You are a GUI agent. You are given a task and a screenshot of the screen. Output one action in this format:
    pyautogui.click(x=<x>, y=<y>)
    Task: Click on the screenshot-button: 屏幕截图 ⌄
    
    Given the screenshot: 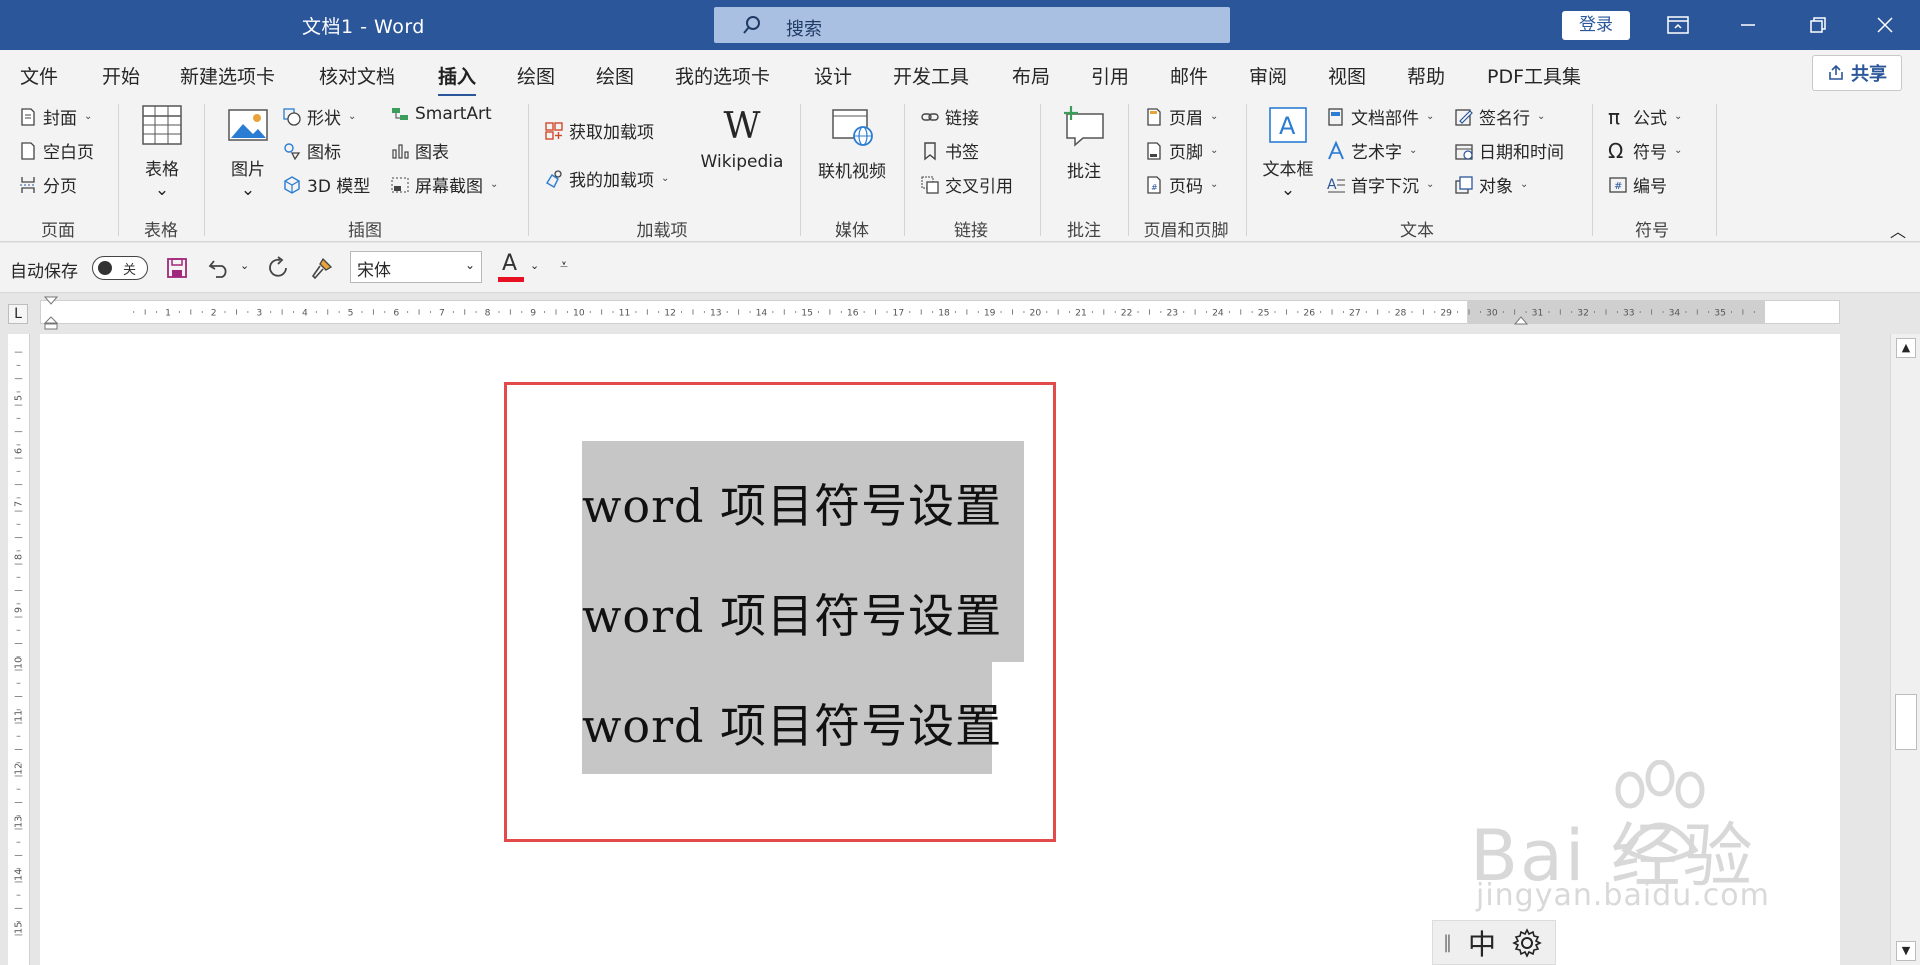 What is the action you would take?
    pyautogui.click(x=444, y=184)
    